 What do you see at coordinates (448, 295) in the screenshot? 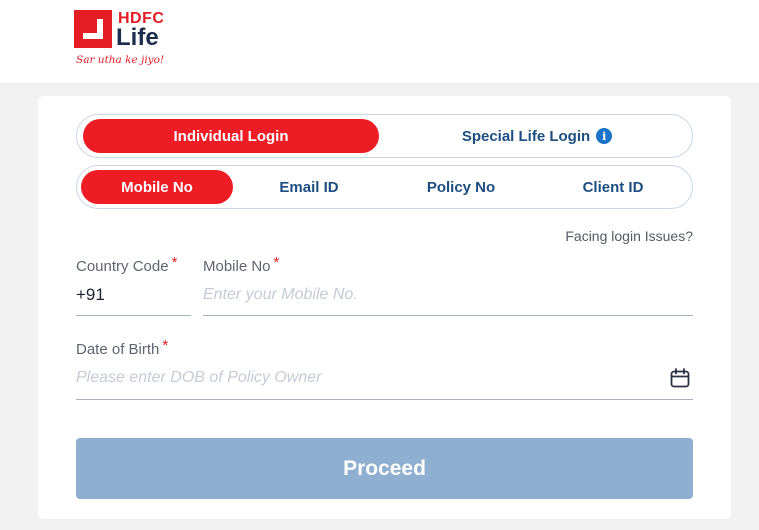
I see `mobile-number-input` at bounding box center [448, 295].